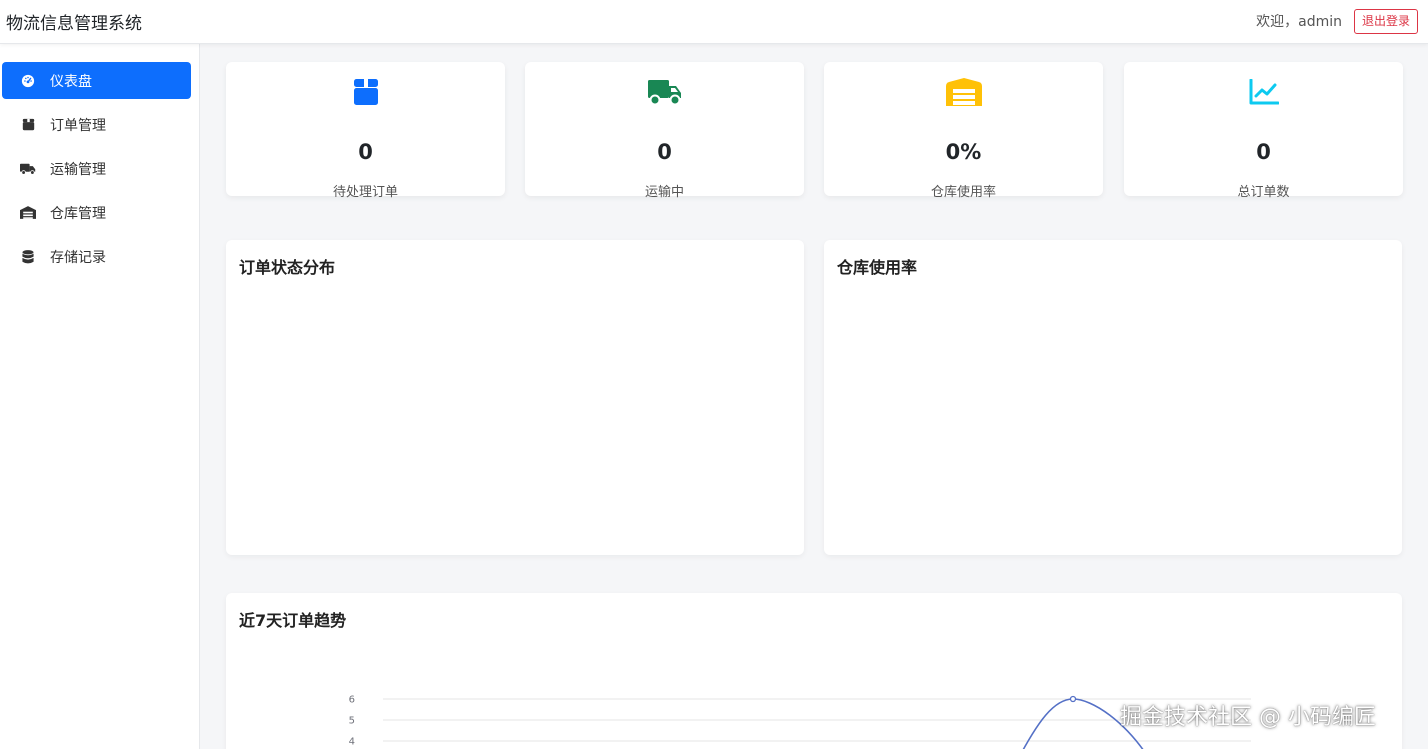  What do you see at coordinates (352, 700) in the screenshot?
I see `y-tick-label: 6` at bounding box center [352, 700].